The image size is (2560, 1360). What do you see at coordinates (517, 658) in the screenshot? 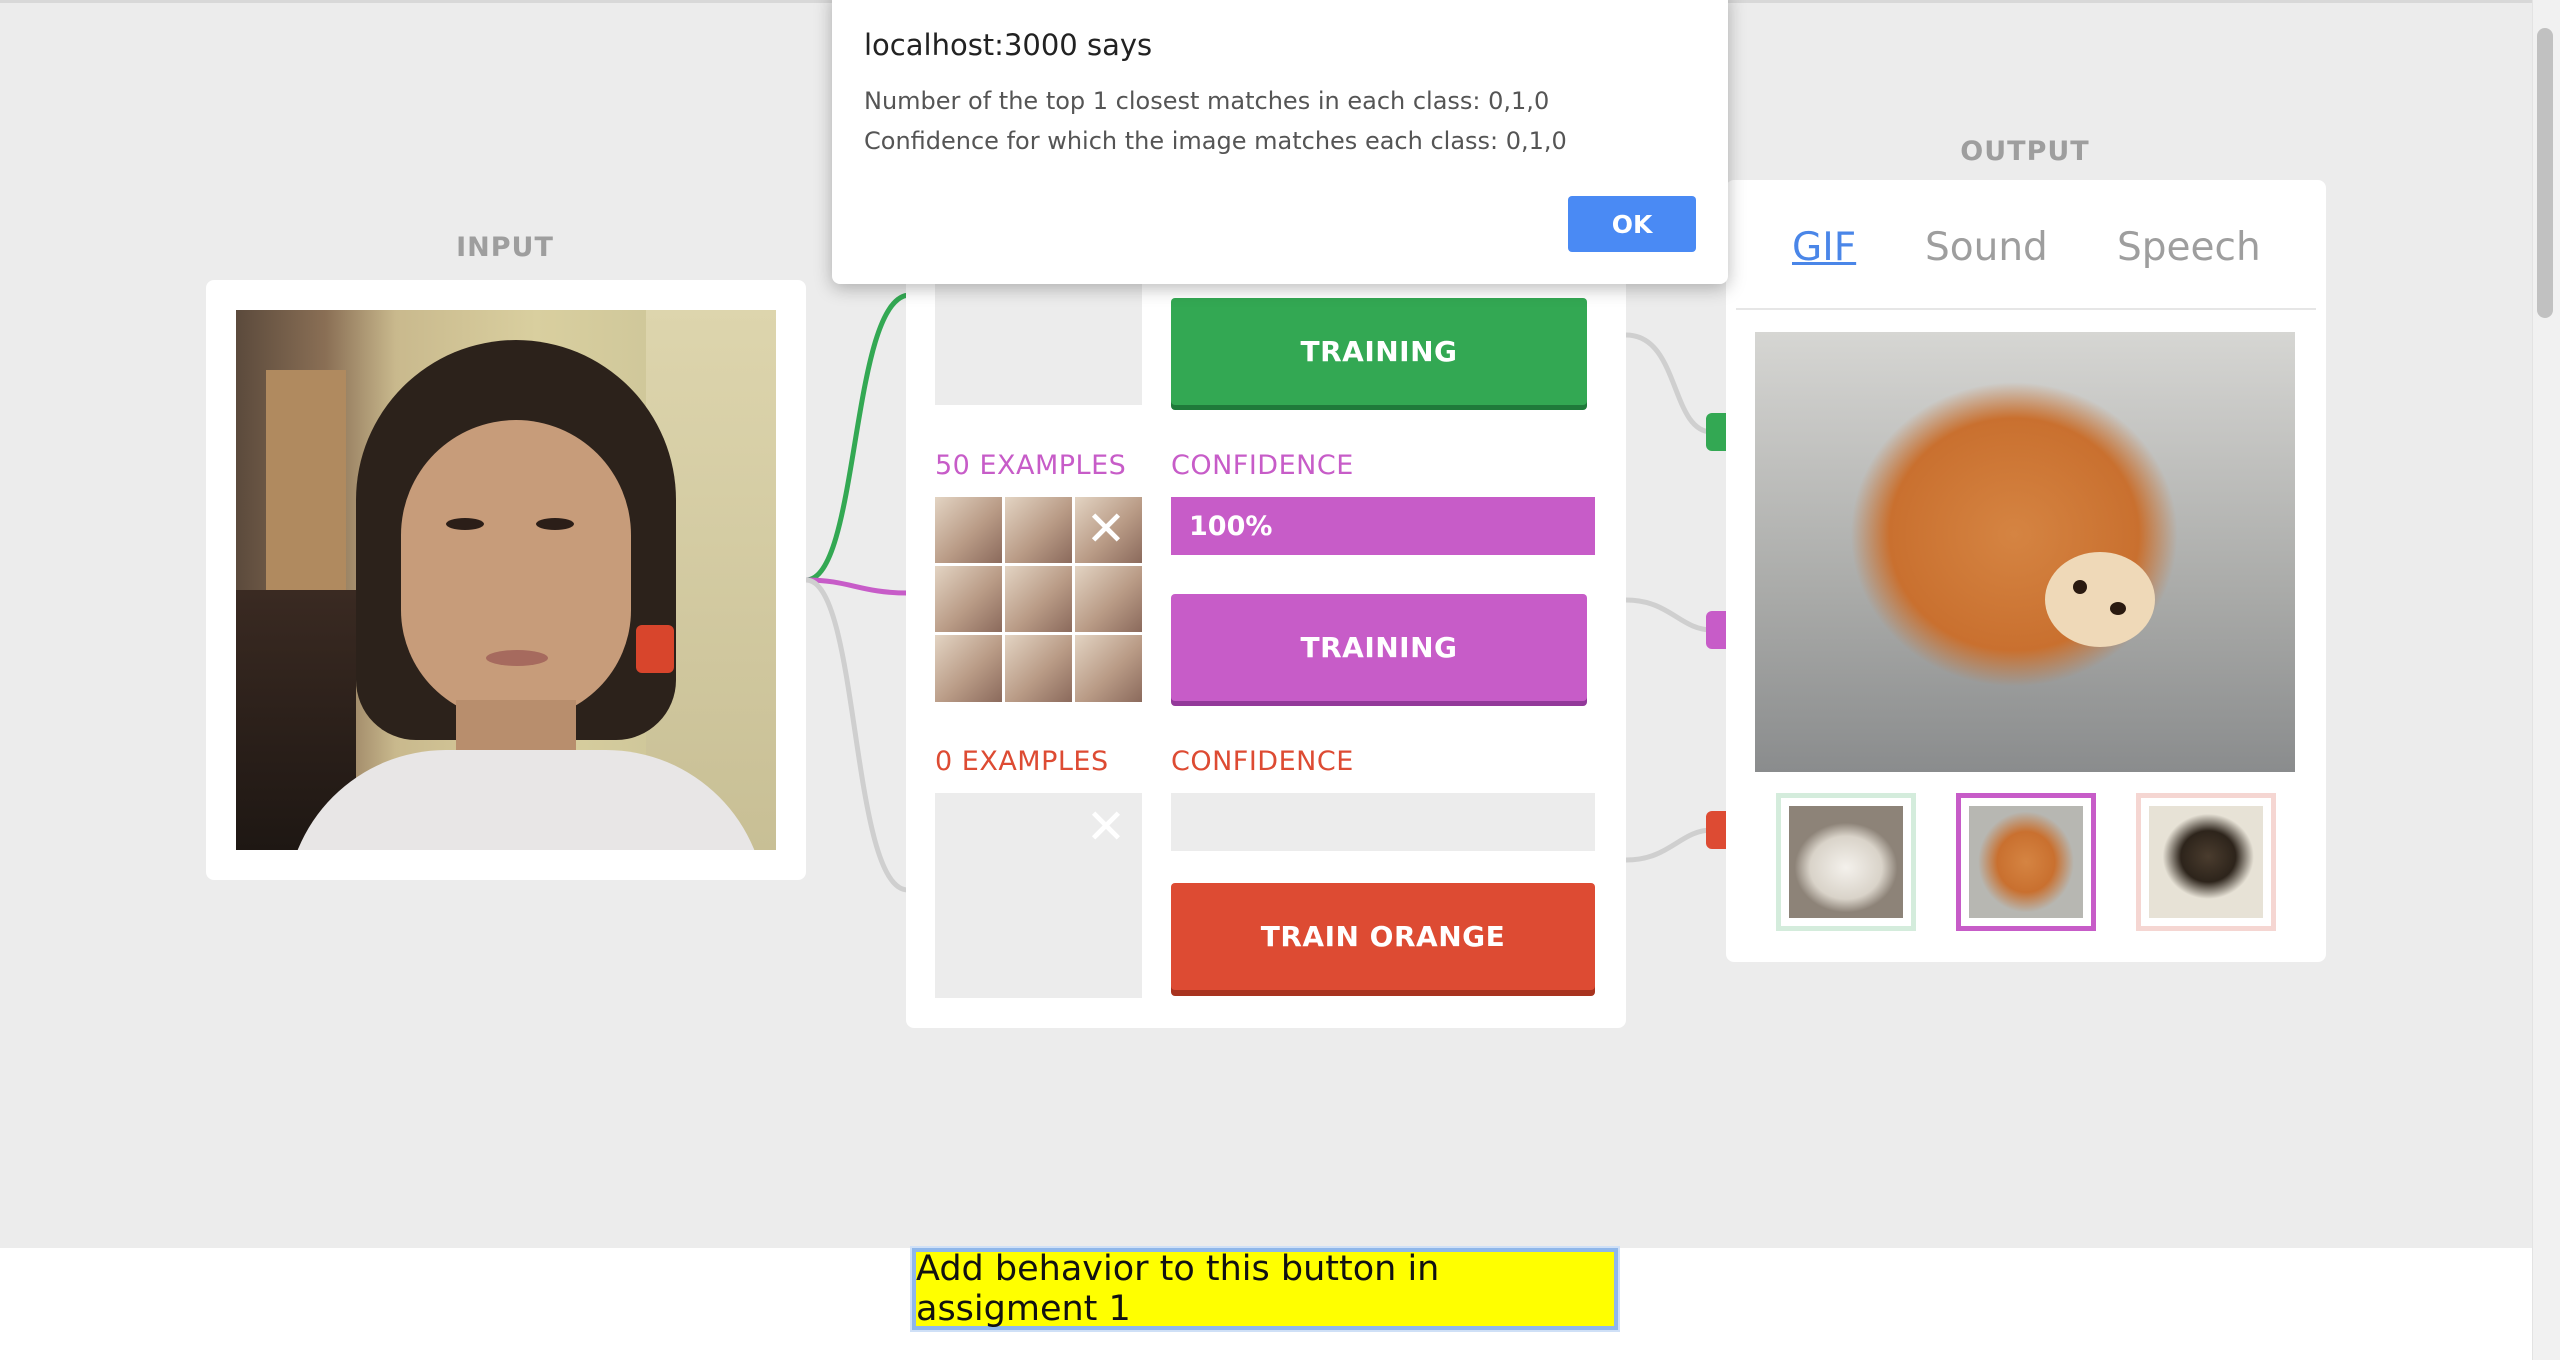
I see `webcam-lips` at bounding box center [517, 658].